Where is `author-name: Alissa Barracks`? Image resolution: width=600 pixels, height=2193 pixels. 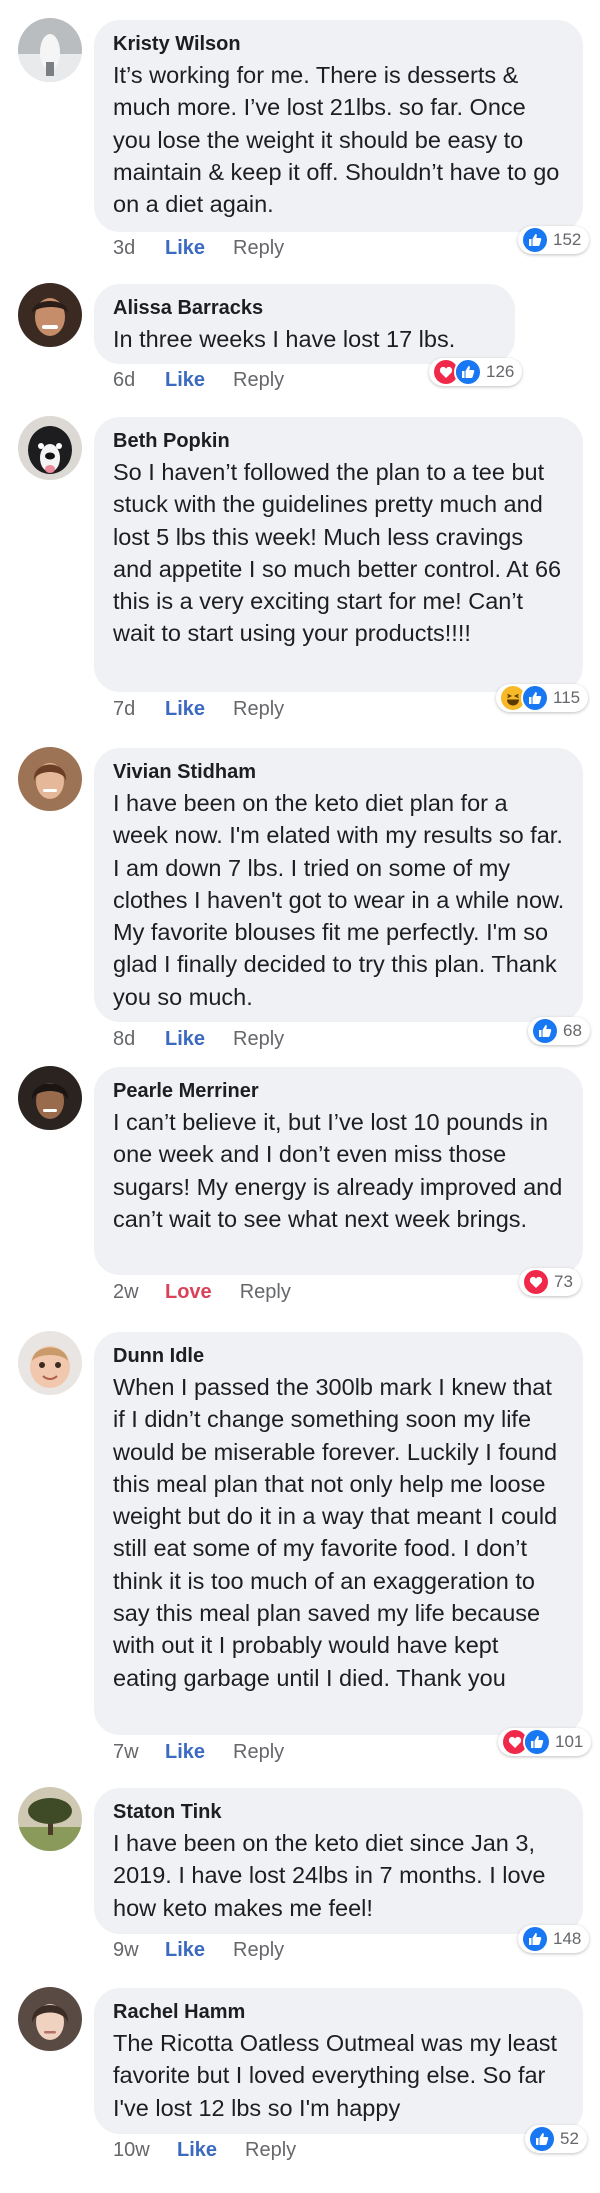 author-name: Alissa Barracks is located at coordinates (305, 308).